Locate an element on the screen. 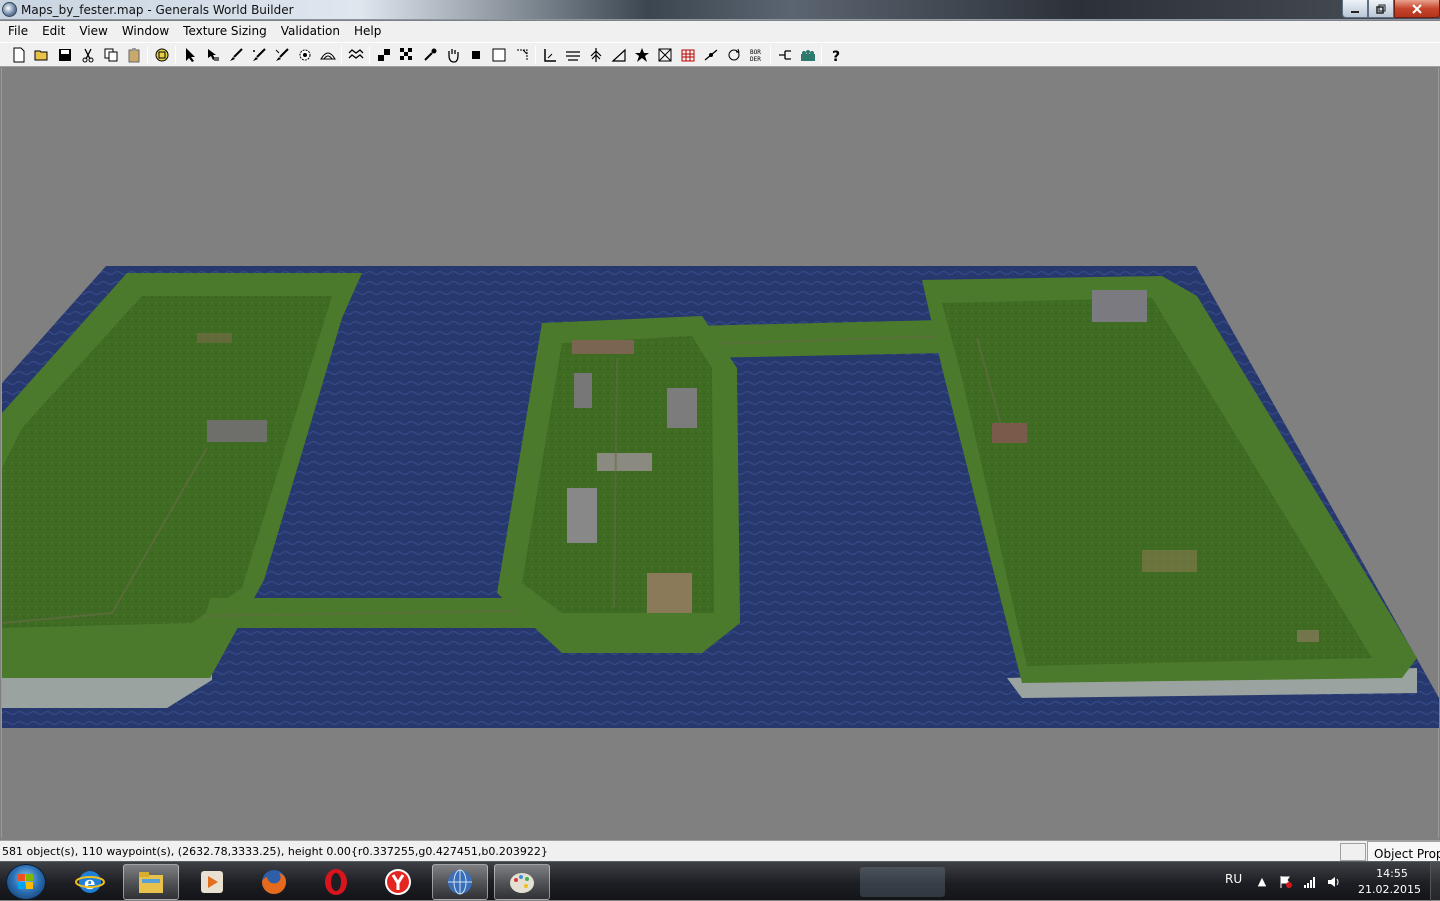 This screenshot has height=901, width=1440. splat-button is located at coordinates (641, 55).